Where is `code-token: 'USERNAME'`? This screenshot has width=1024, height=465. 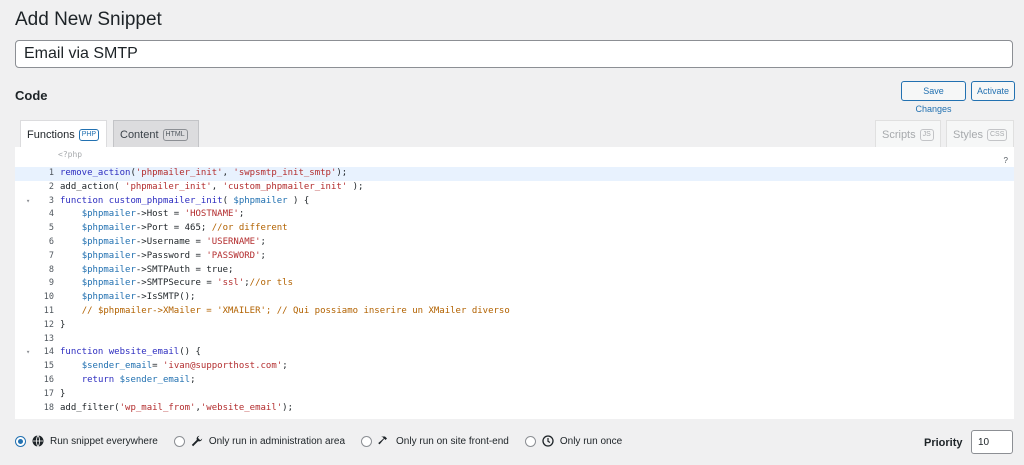 code-token: 'USERNAME' is located at coordinates (233, 241).